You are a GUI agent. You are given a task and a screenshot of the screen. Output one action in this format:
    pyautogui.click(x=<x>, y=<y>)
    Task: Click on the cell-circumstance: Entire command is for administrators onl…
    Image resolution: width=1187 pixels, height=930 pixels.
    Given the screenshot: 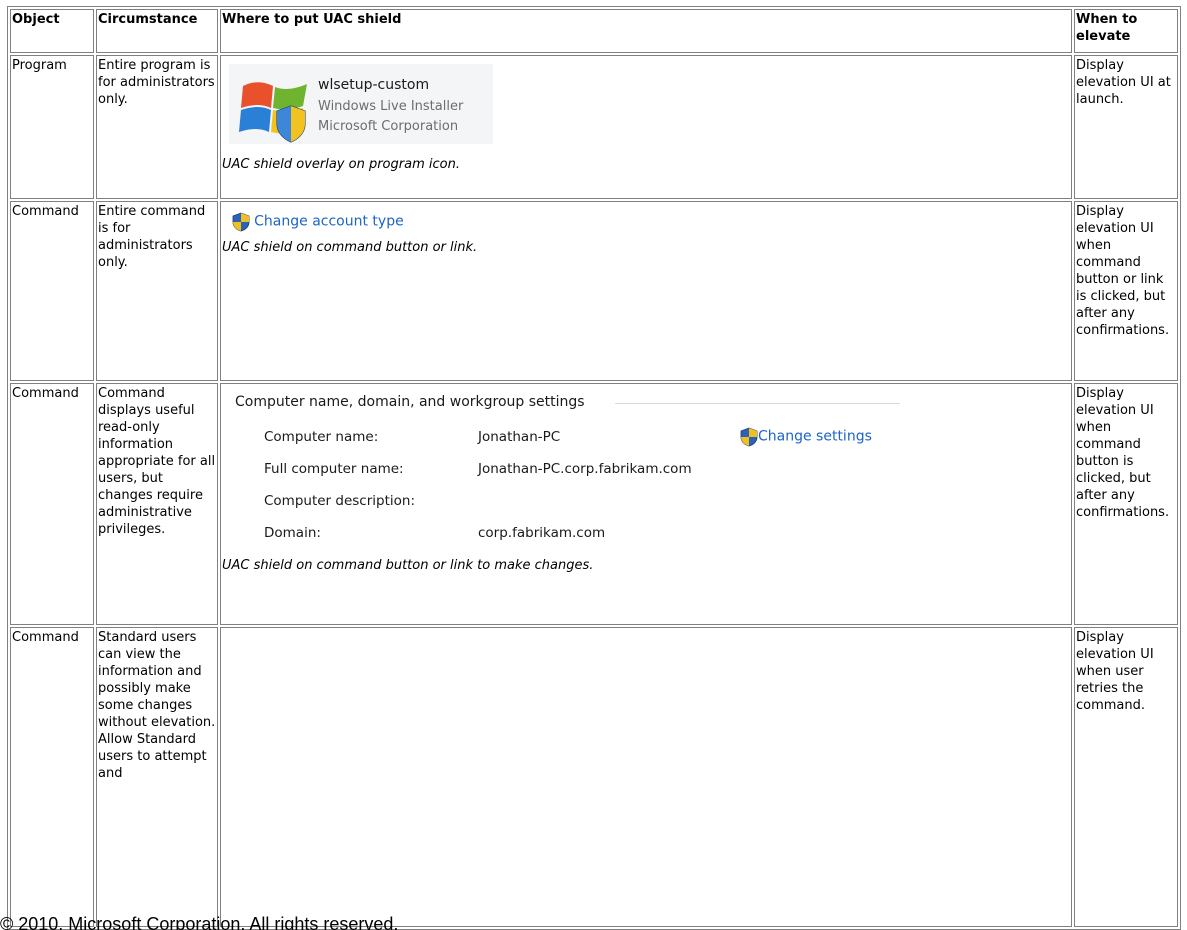 What is the action you would take?
    pyautogui.click(x=157, y=291)
    